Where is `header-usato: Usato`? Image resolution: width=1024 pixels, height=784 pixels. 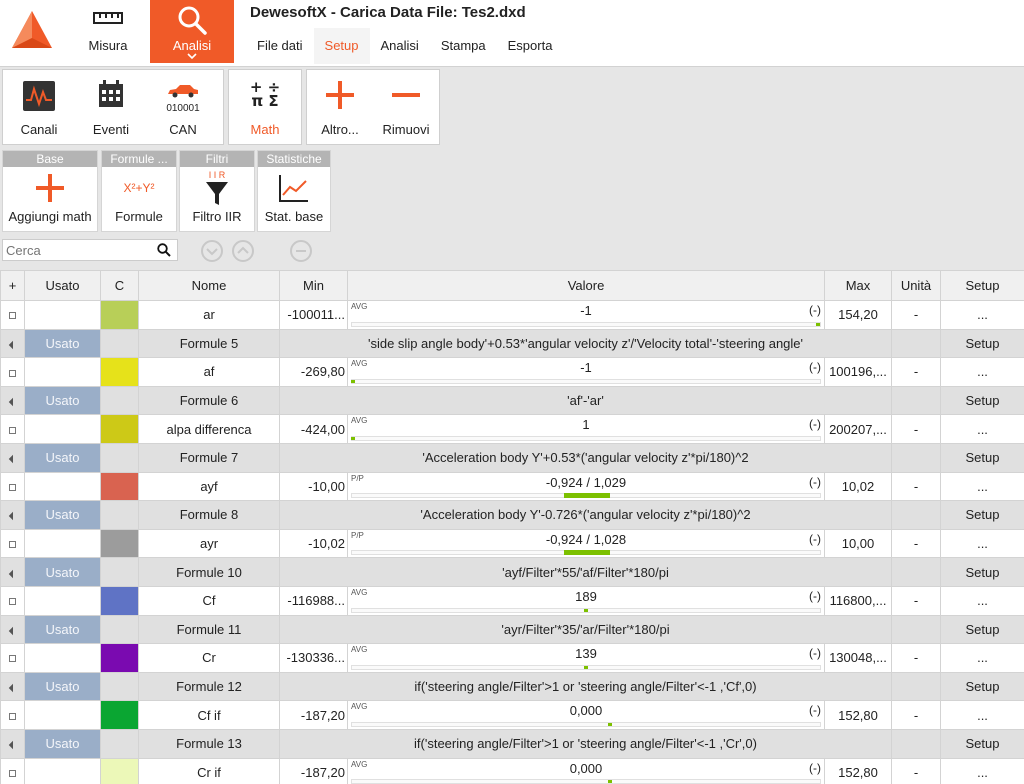 header-usato: Usato is located at coordinates (62, 285).